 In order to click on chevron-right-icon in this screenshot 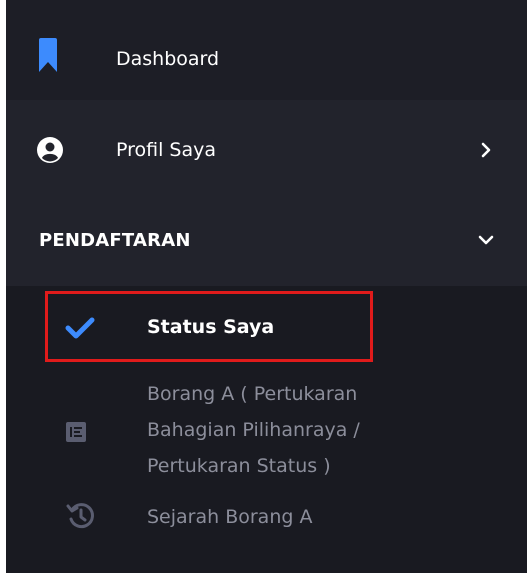, I will do `click(486, 150)`.